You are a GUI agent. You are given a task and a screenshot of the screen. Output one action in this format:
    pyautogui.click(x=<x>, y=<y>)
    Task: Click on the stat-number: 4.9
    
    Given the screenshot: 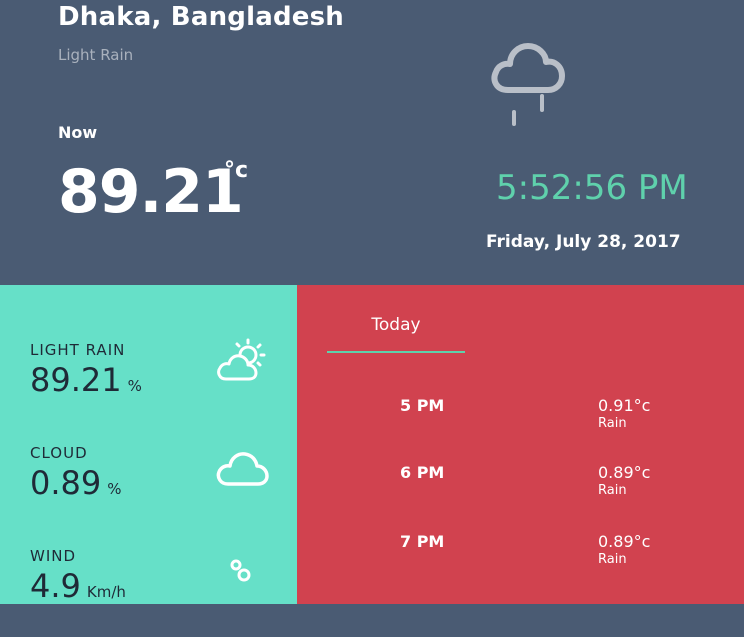 What is the action you would take?
    pyautogui.click(x=55, y=586)
    